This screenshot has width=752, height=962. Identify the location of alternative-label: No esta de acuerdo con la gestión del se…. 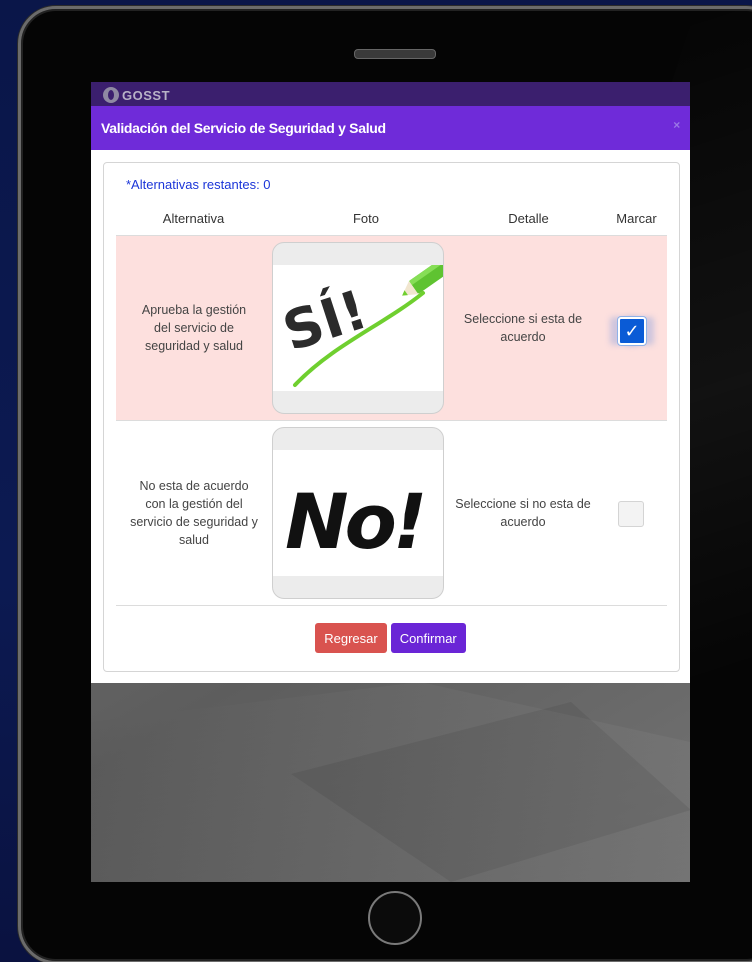
(194, 513).